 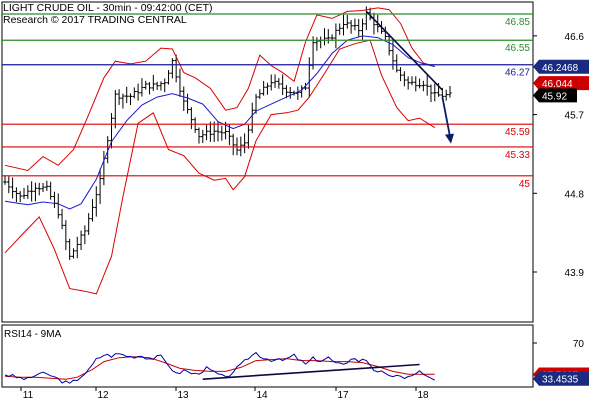 What do you see at coordinates (449, 138) in the screenshot?
I see `forecast-arrow-head` at bounding box center [449, 138].